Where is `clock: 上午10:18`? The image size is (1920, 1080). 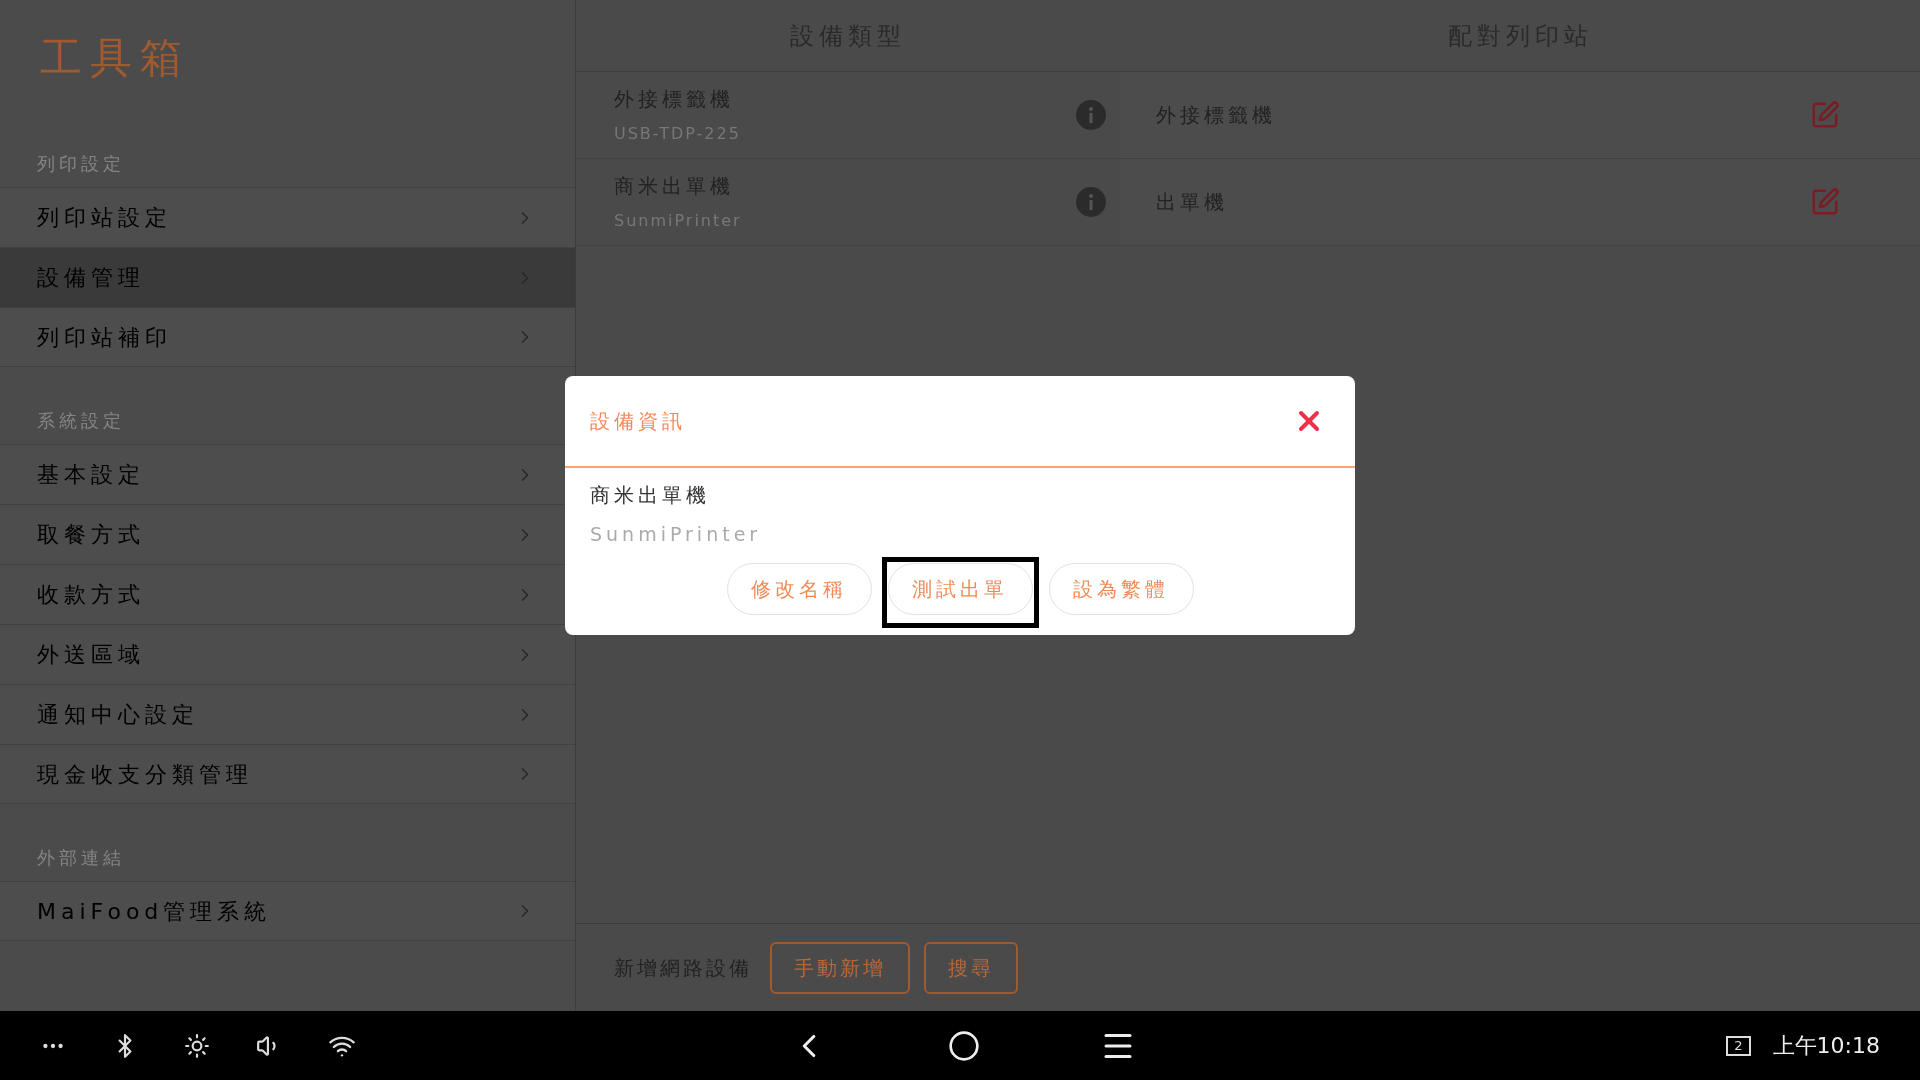 clock: 上午10:18 is located at coordinates (1826, 1046).